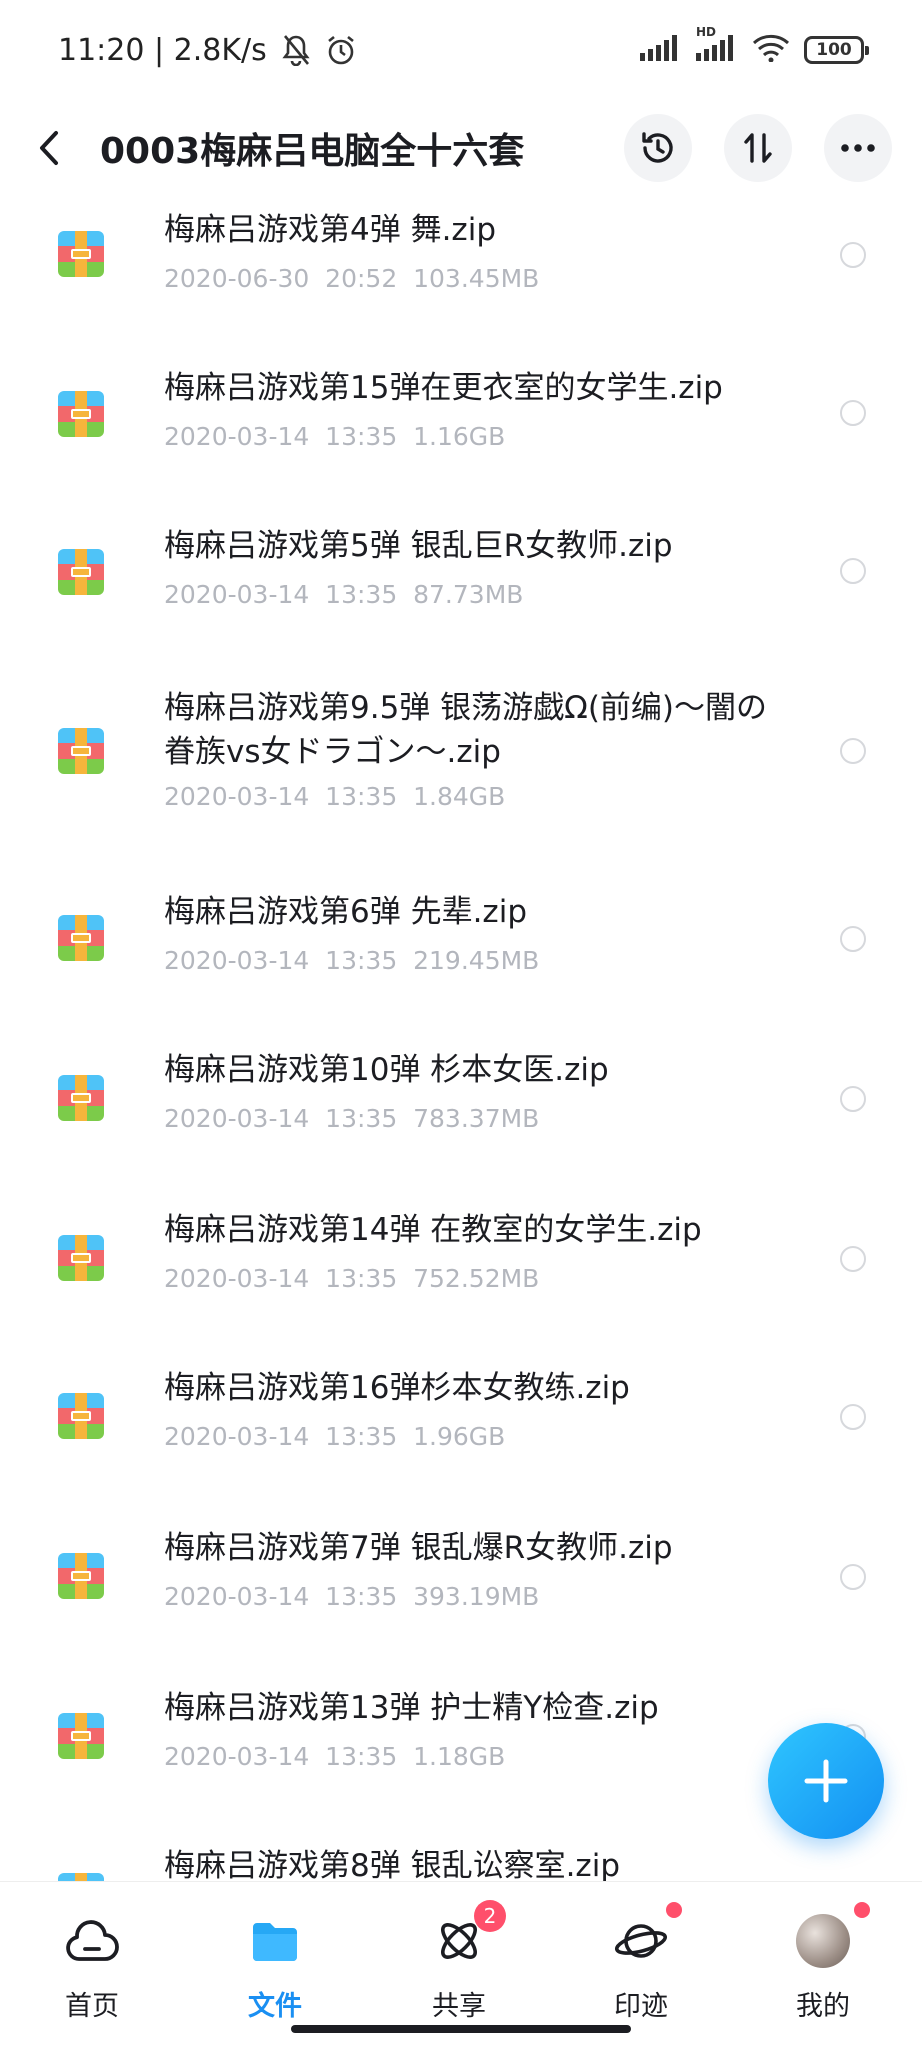  I want to click on header: 0003梅麻吕电脑全十六套, so click(461, 148).